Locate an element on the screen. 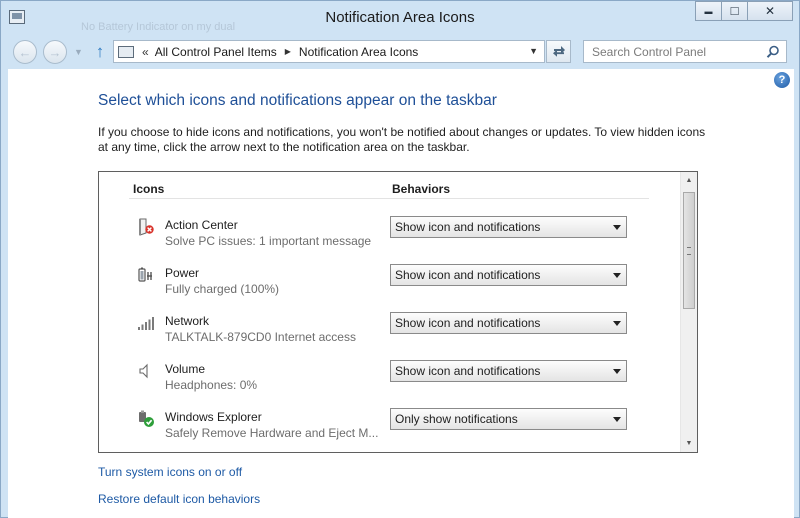  item-status: TALKTALK-879CD0 Internet access is located at coordinates (260, 337).